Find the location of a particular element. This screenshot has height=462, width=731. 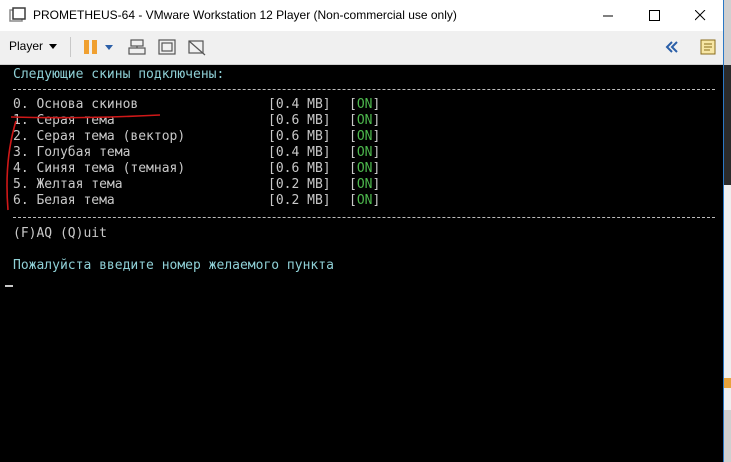

notes-icon is located at coordinates (708, 47).